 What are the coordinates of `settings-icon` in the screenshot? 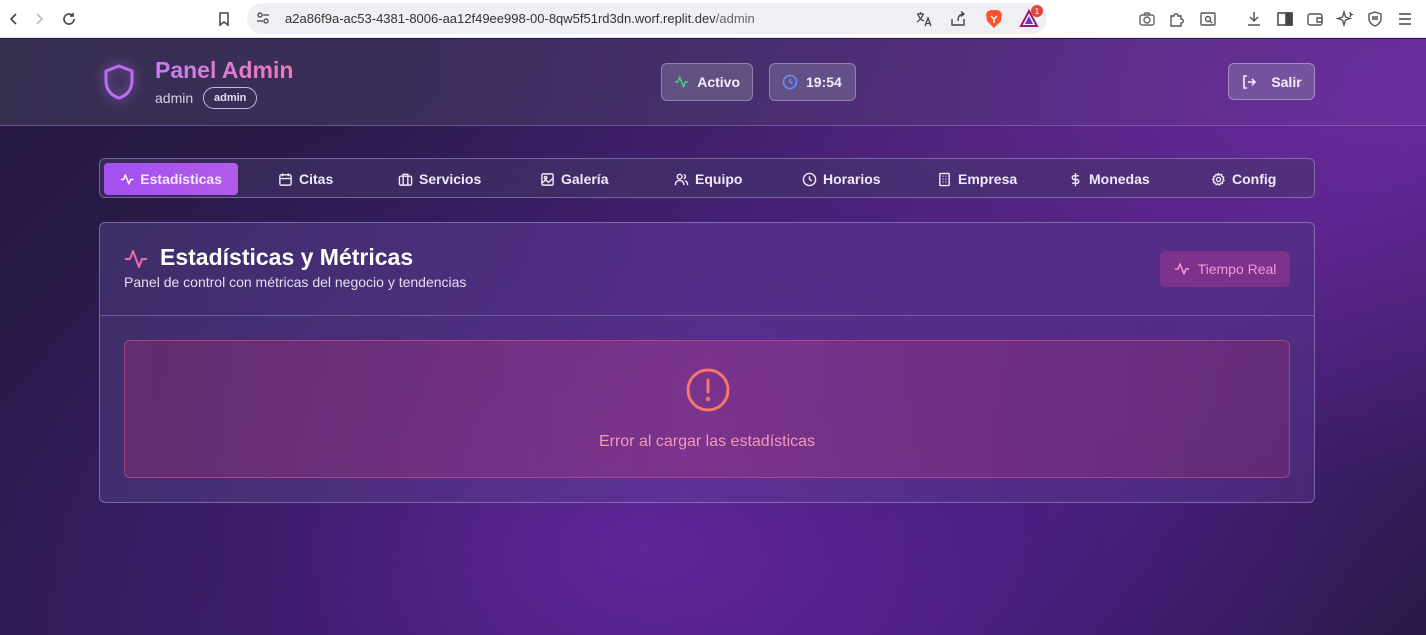 It's located at (1218, 179).